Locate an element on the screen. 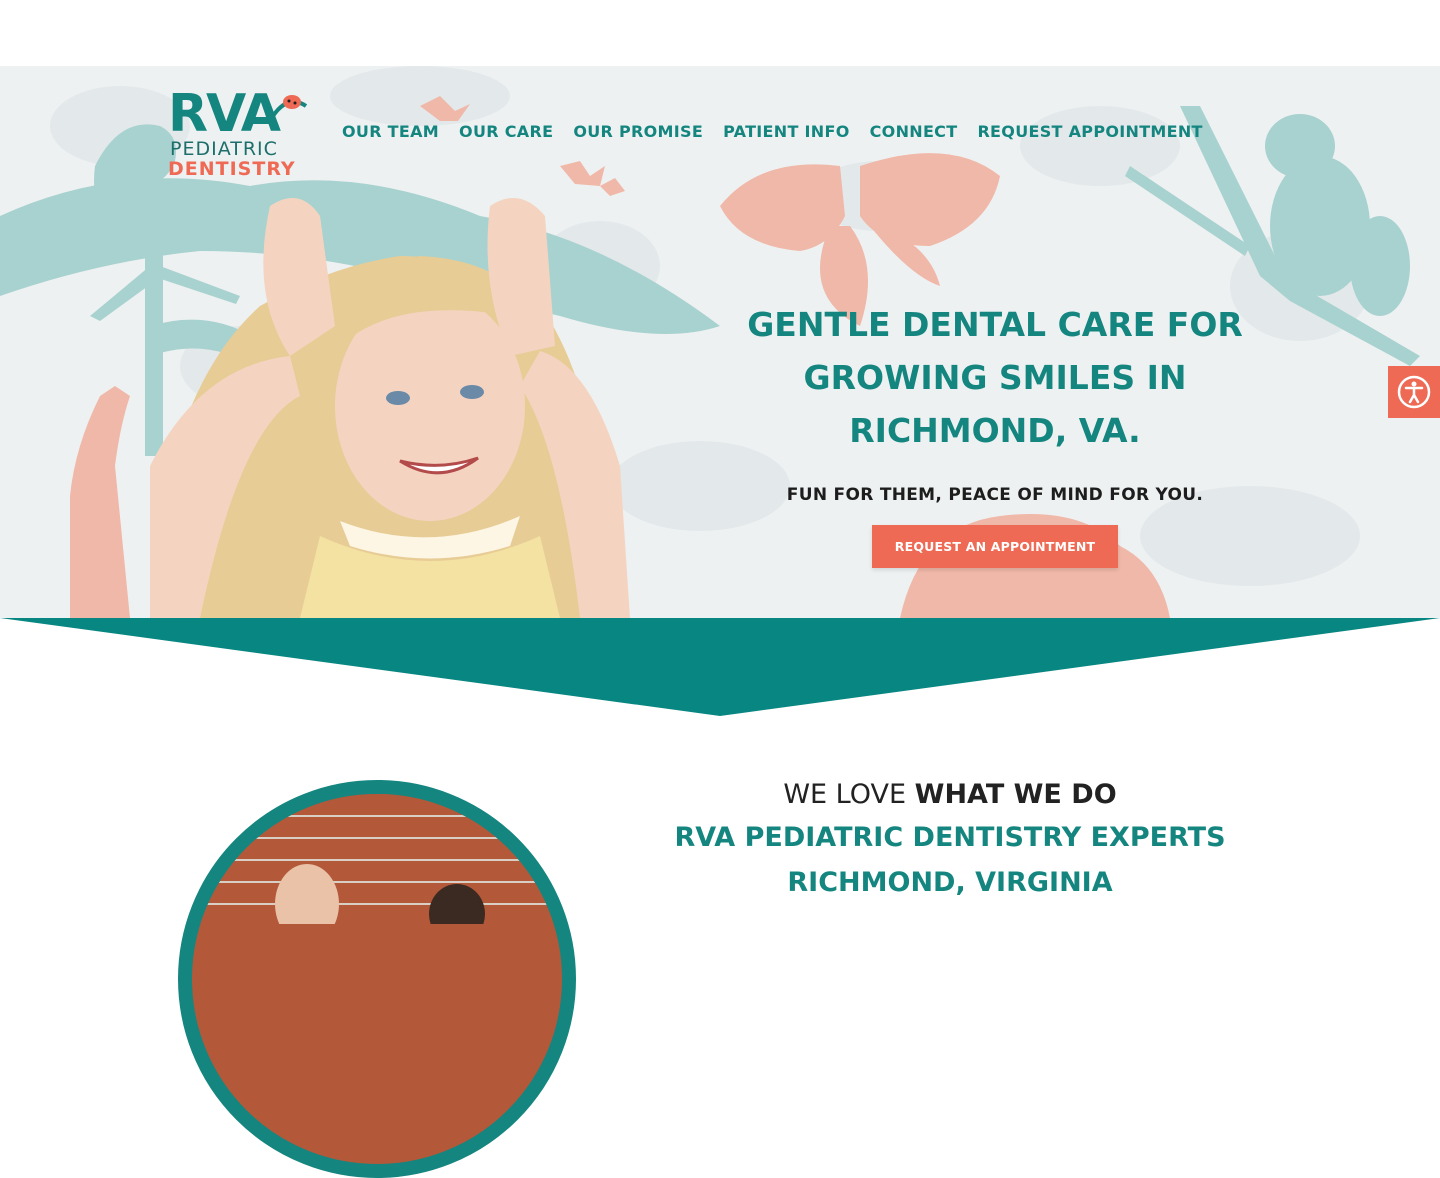 The width and height of the screenshot is (1440, 1178). nav-our-care: OUR CARE is located at coordinates (506, 131).